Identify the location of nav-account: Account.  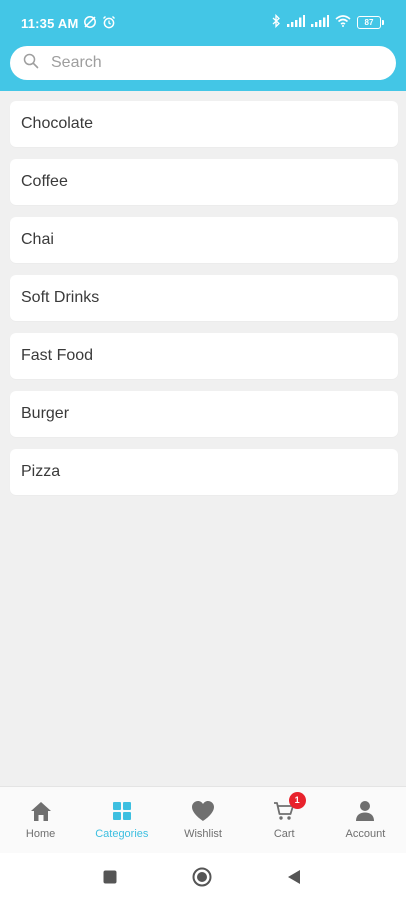
(365, 820).